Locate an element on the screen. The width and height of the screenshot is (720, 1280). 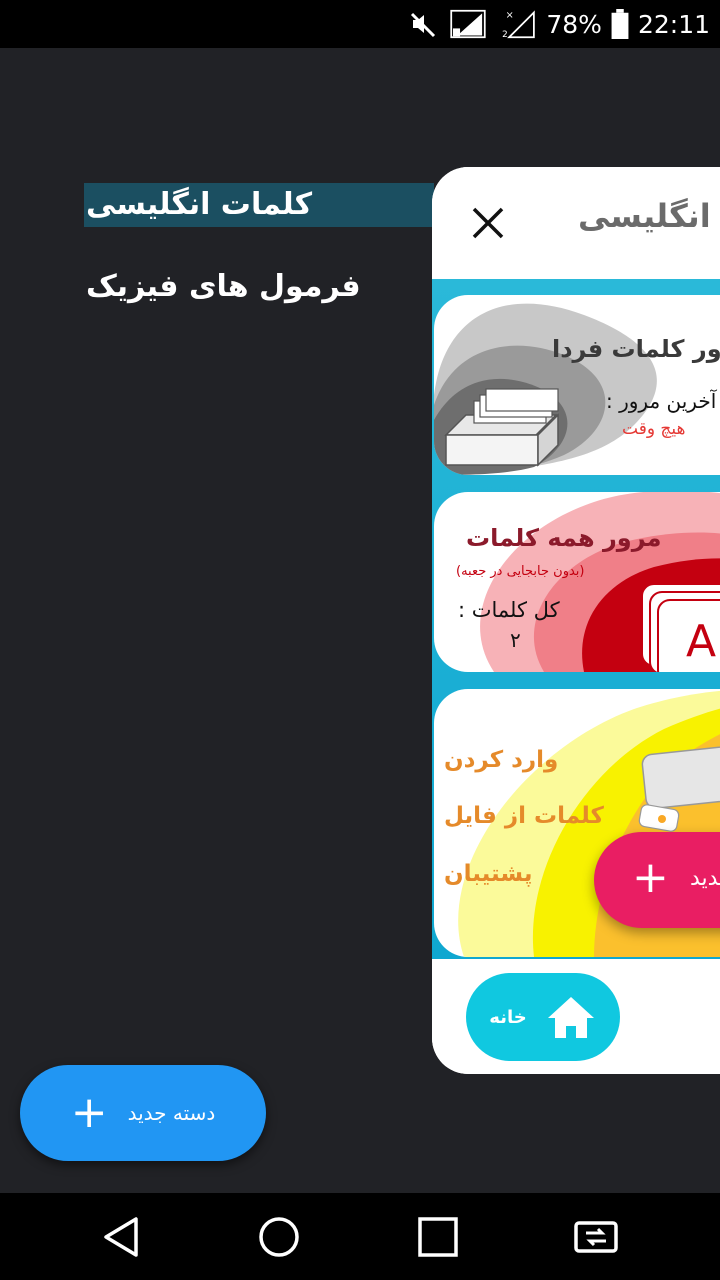
status-bar: 2 × 78% 22:11 is located at coordinates (360, 24).